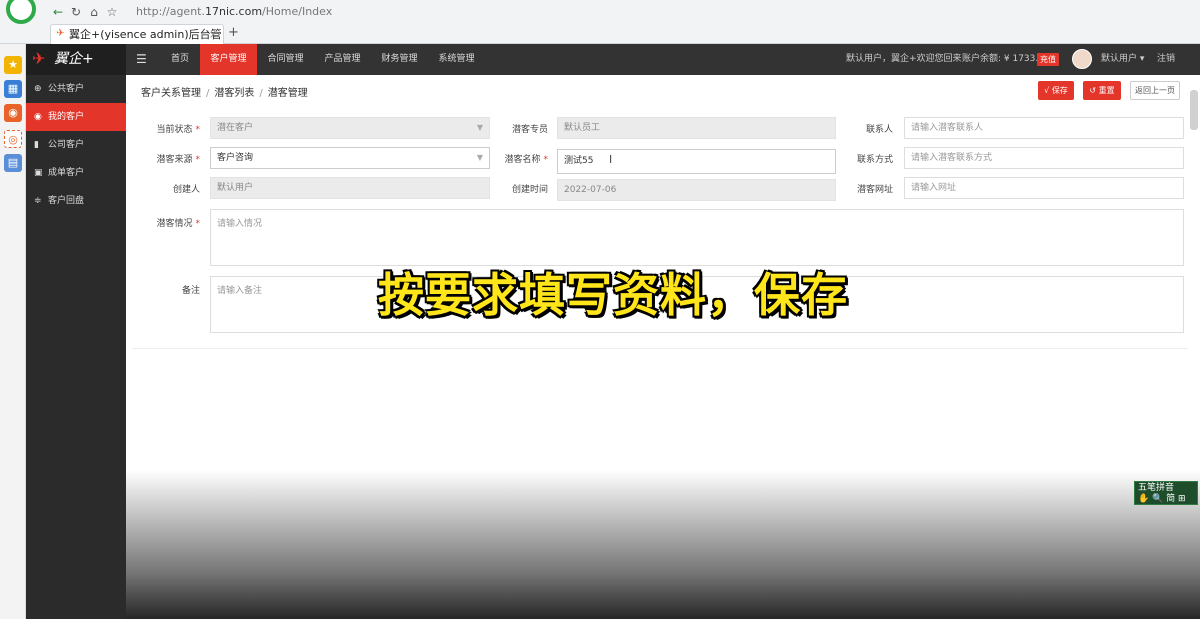 This screenshot has height=619, width=1200. What do you see at coordinates (1082, 59) in the screenshot?
I see `avatar` at bounding box center [1082, 59].